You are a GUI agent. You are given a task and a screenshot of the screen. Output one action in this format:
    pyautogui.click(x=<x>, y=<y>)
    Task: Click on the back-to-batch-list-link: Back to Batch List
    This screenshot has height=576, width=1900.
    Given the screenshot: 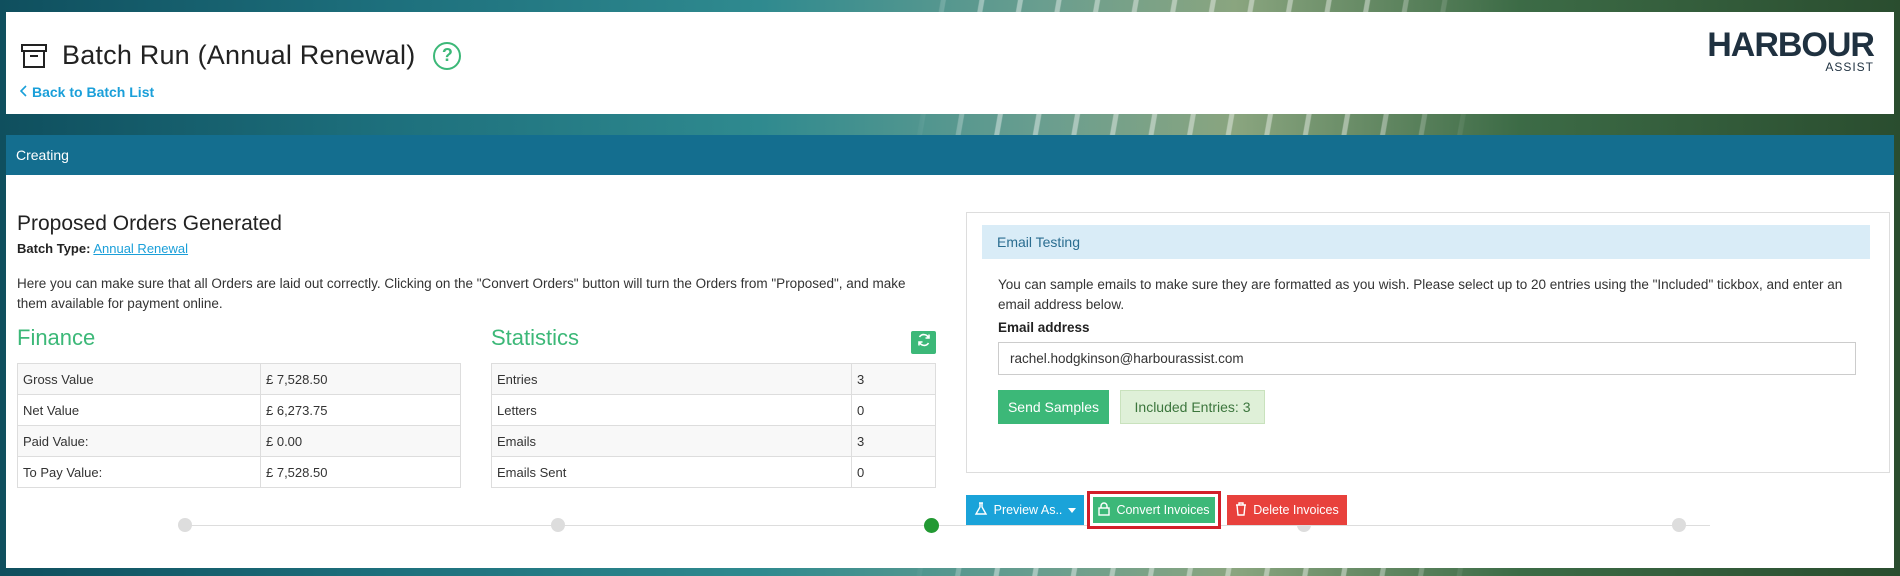 What is the action you would take?
    pyautogui.click(x=87, y=92)
    